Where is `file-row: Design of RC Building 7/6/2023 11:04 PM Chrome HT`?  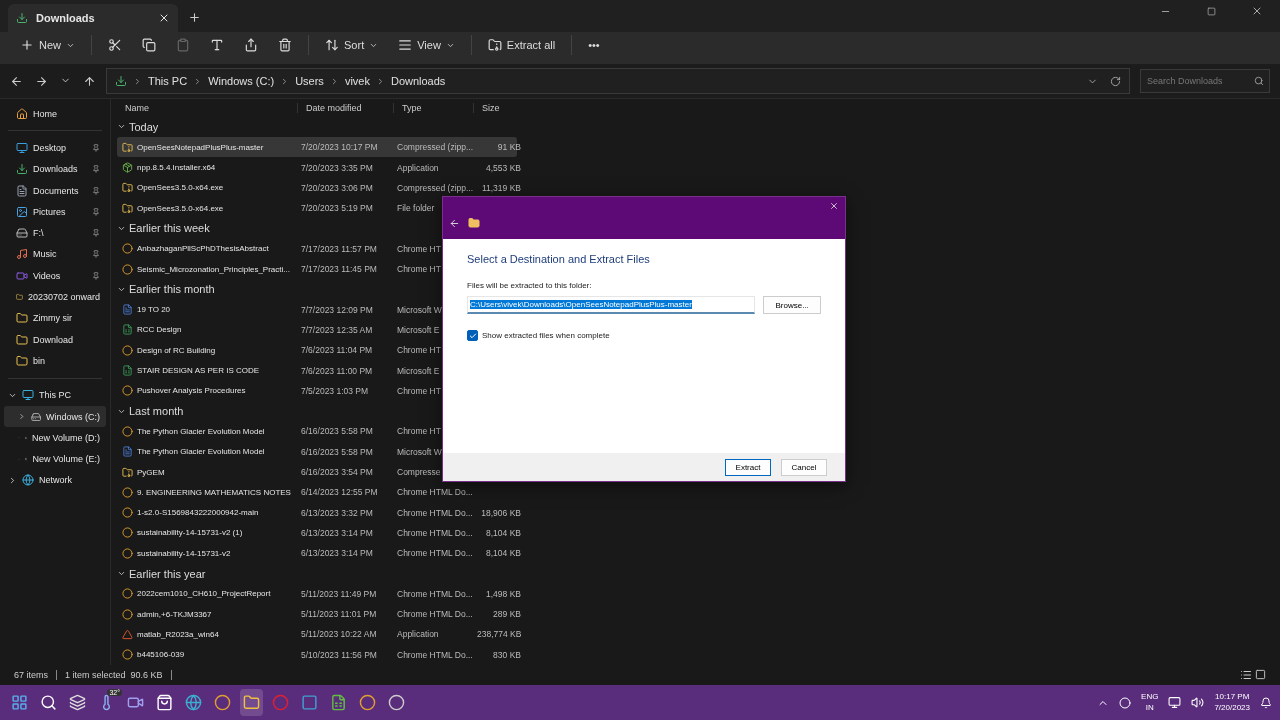 file-row: Design of RC Building 7/6/2023 11:04 PM Chrome HT is located at coordinates (317, 350).